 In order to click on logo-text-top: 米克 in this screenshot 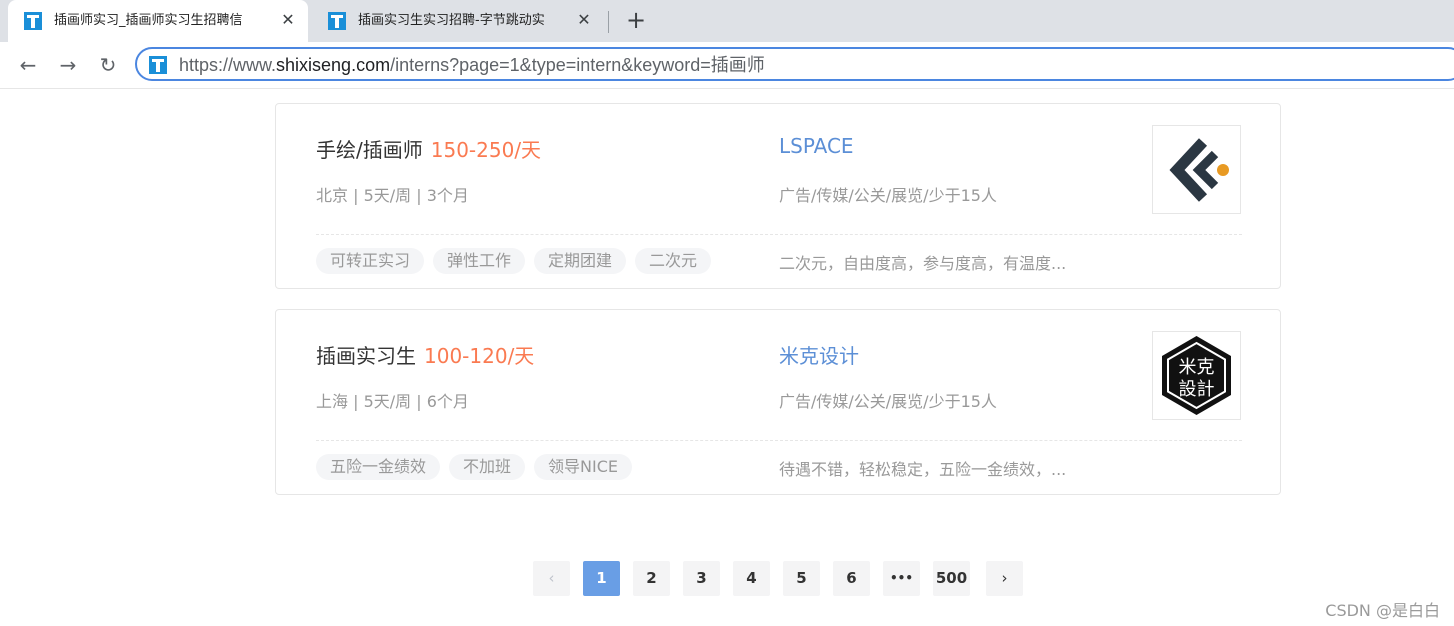, I will do `click(1197, 367)`.